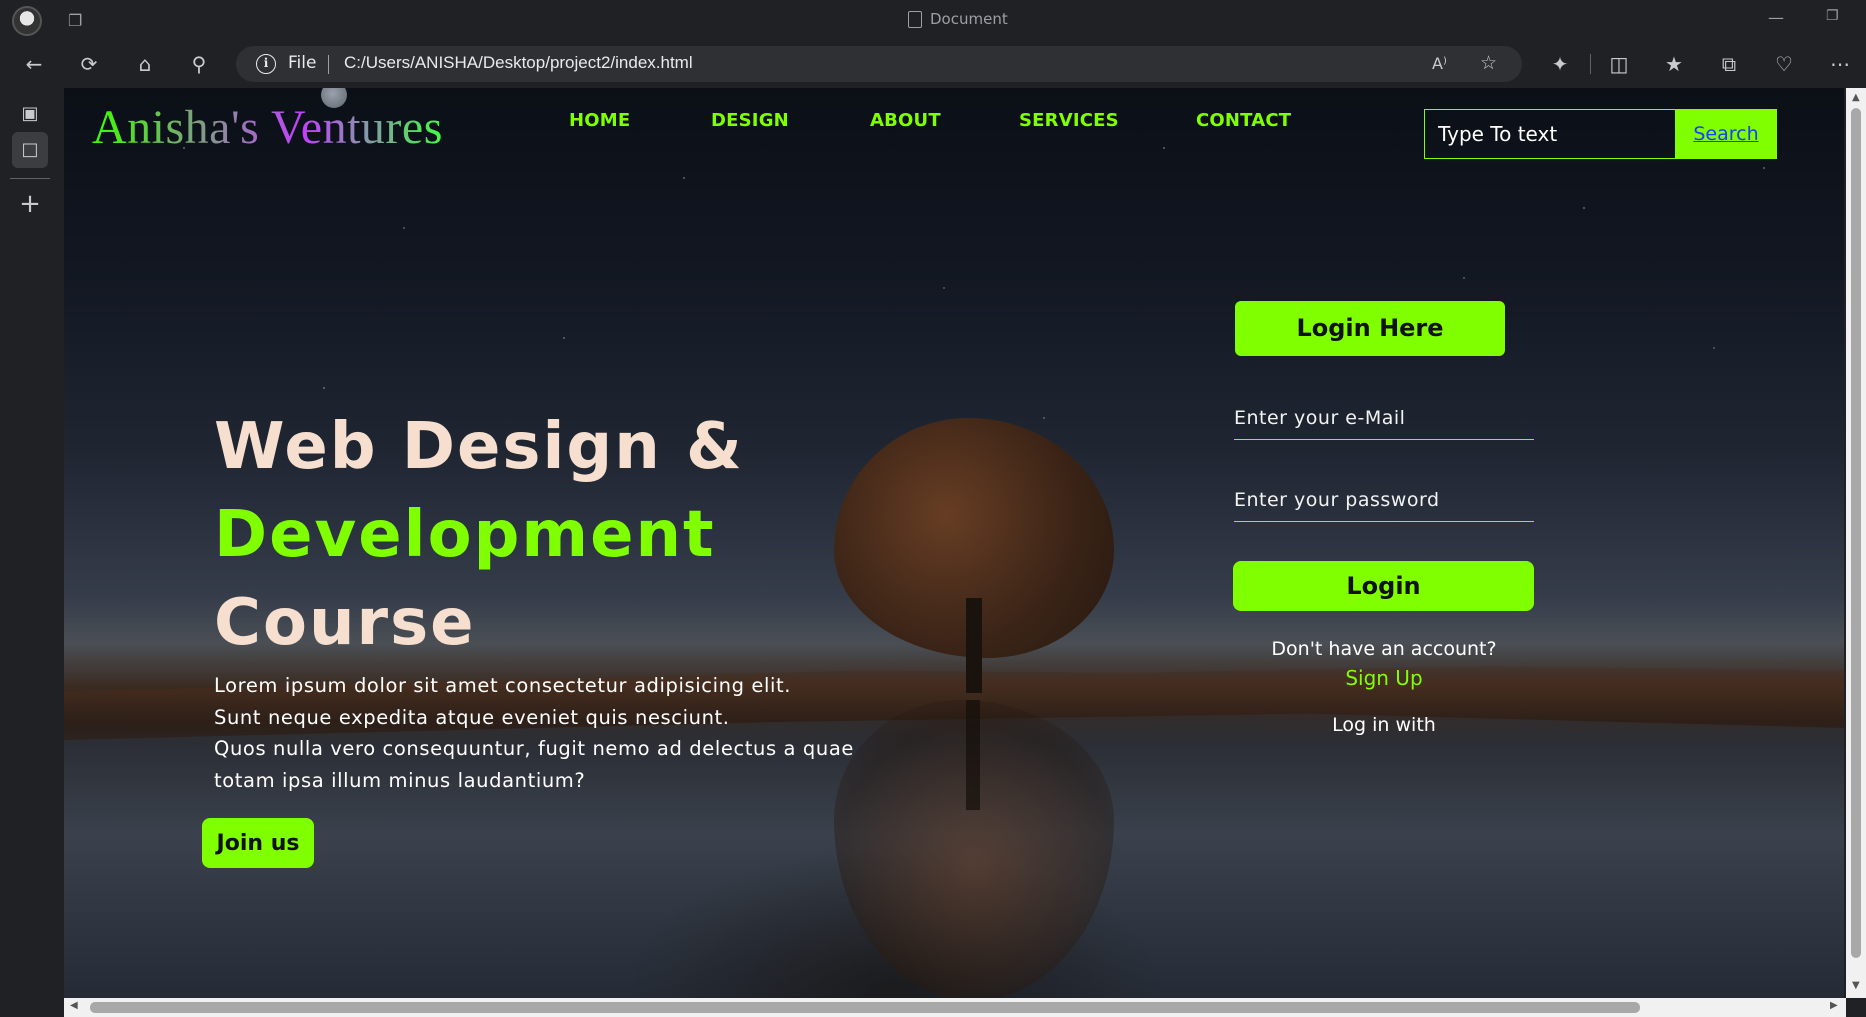 This screenshot has width=1866, height=1017. Describe the element at coordinates (74, 1005) in the screenshot. I see `scroll-left-arrow-icon: ◀` at that location.